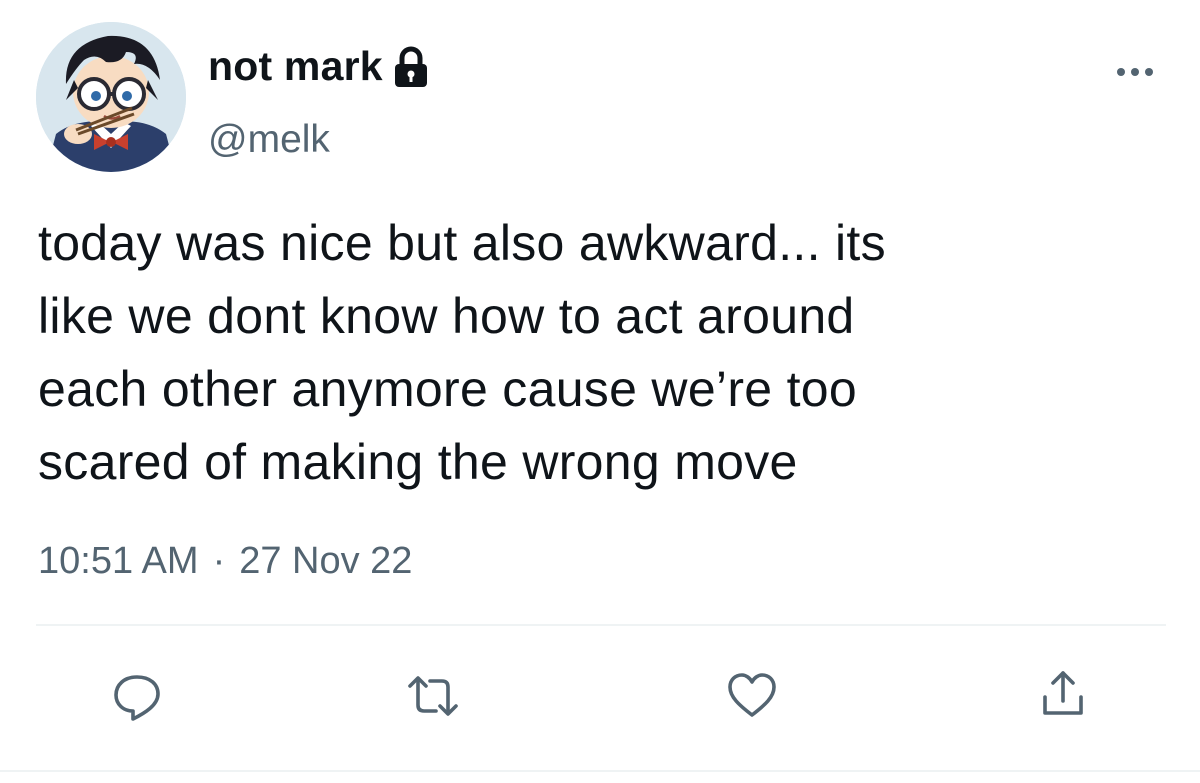  Describe the element at coordinates (269, 140) in the screenshot. I see `user-handle: @melk` at that location.